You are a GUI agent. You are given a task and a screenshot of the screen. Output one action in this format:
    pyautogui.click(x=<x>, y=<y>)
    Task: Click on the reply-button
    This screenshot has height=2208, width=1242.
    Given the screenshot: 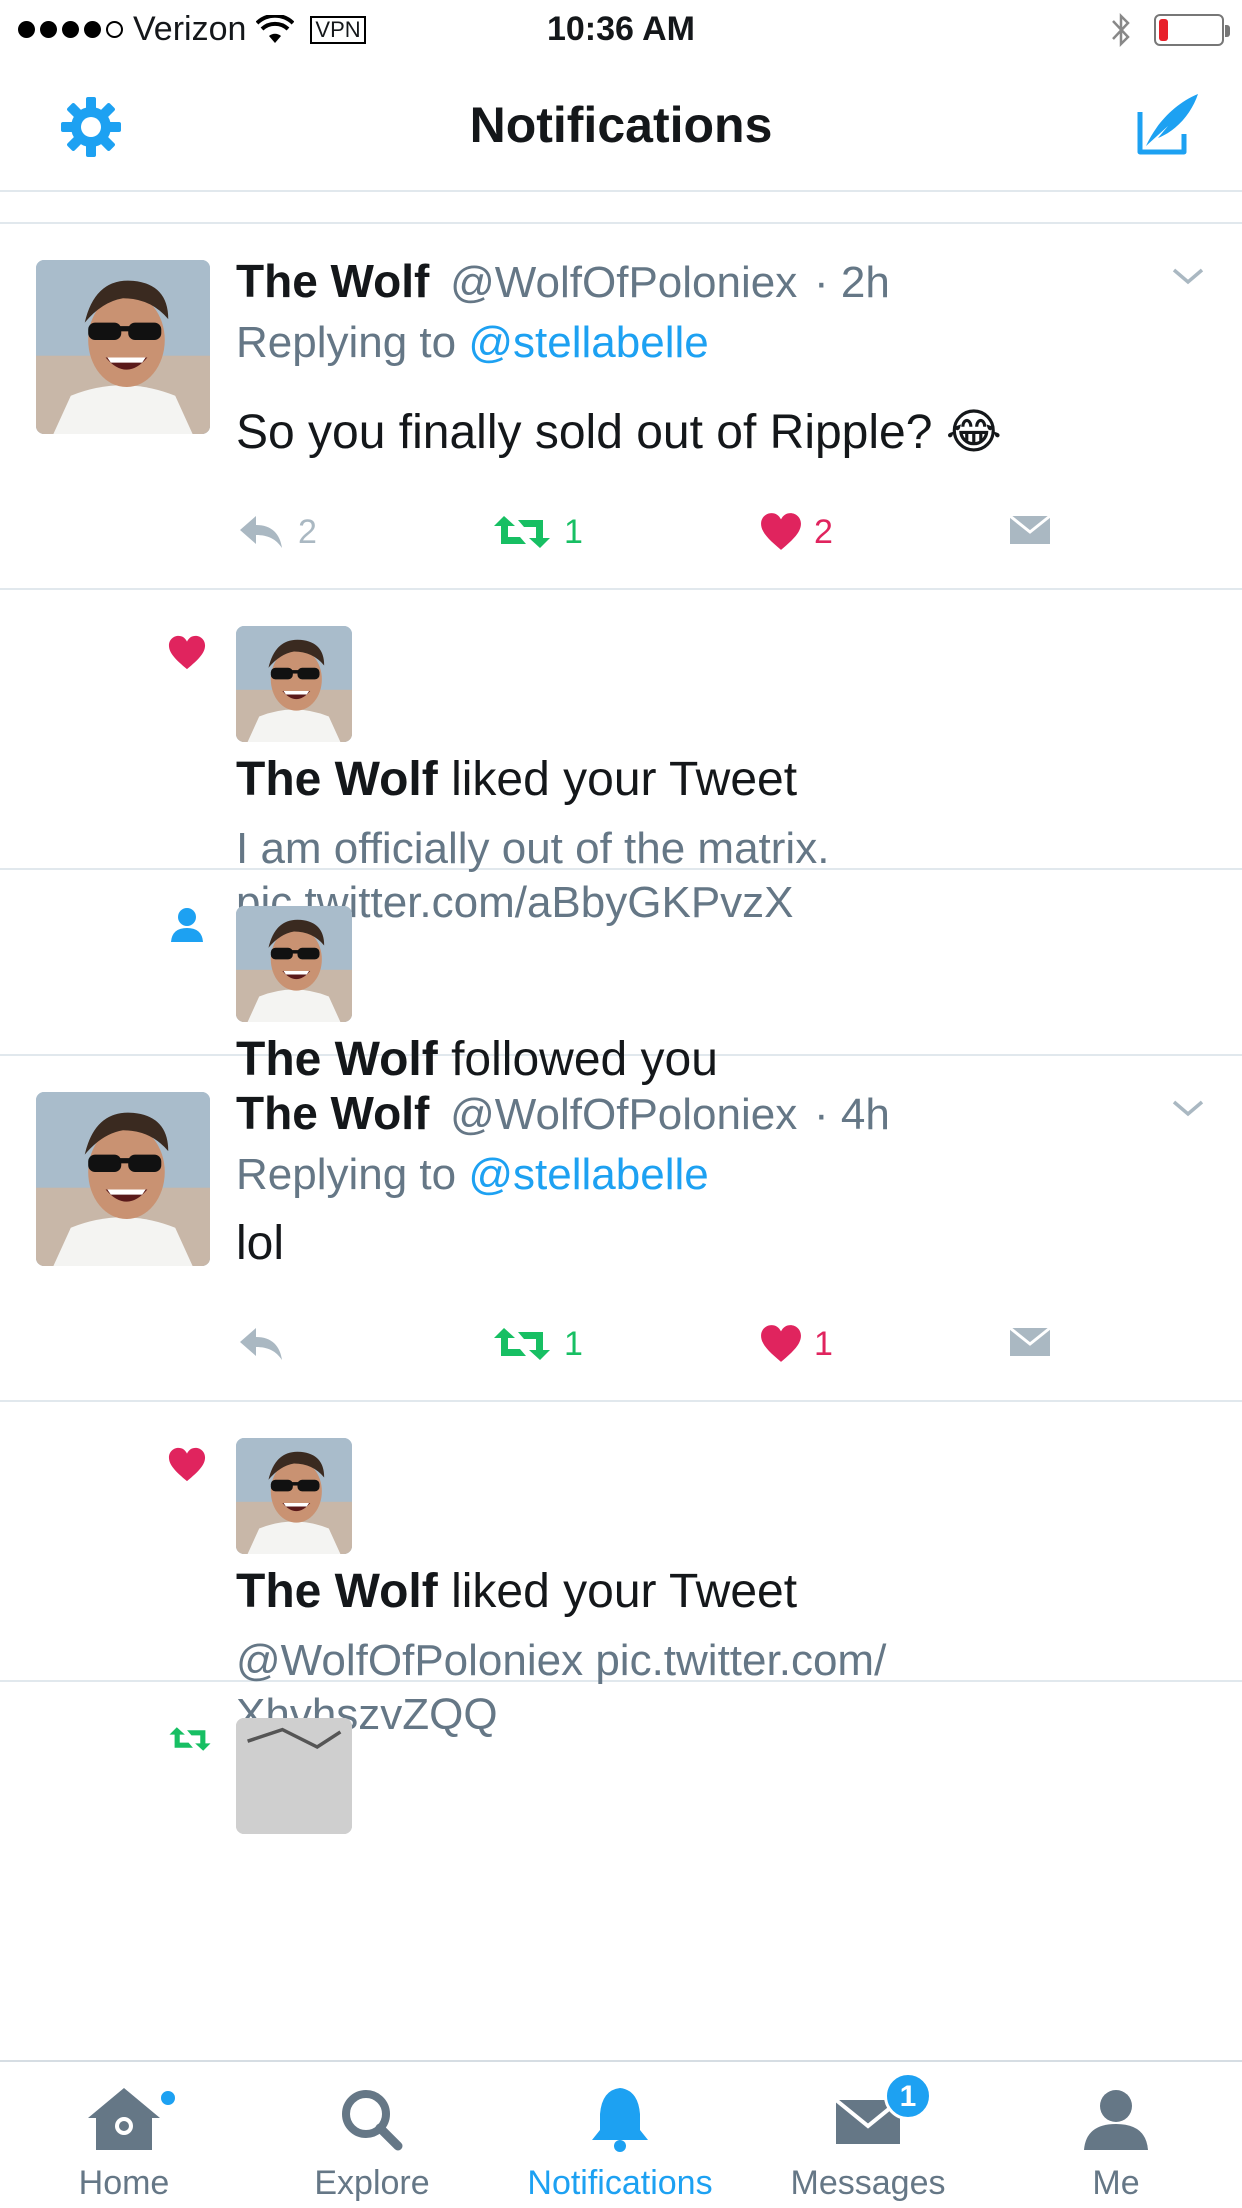 What is the action you would take?
    pyautogui.click(x=267, y=1344)
    